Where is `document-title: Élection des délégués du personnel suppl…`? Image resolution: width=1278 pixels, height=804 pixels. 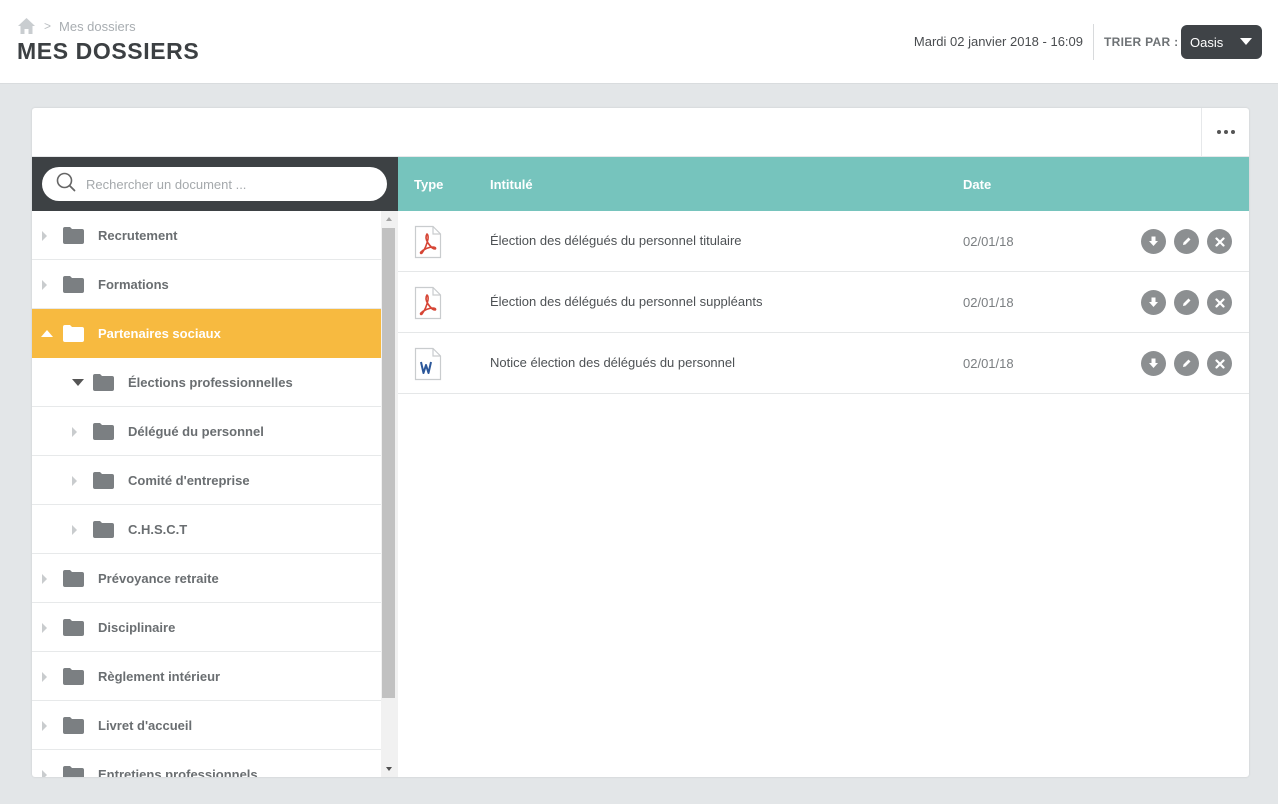
document-title: Élection des délégués du personnel suppl… is located at coordinates (626, 301).